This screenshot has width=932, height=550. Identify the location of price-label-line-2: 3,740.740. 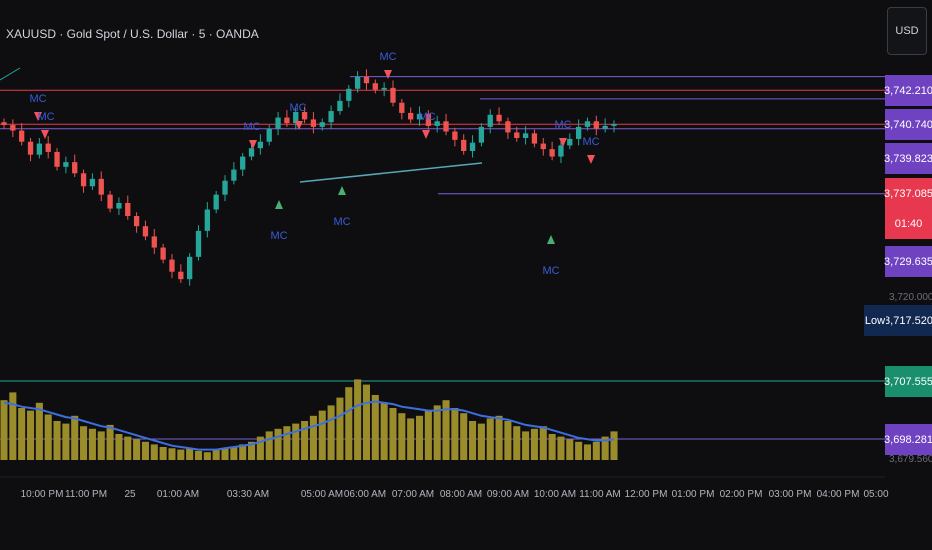
(908, 124).